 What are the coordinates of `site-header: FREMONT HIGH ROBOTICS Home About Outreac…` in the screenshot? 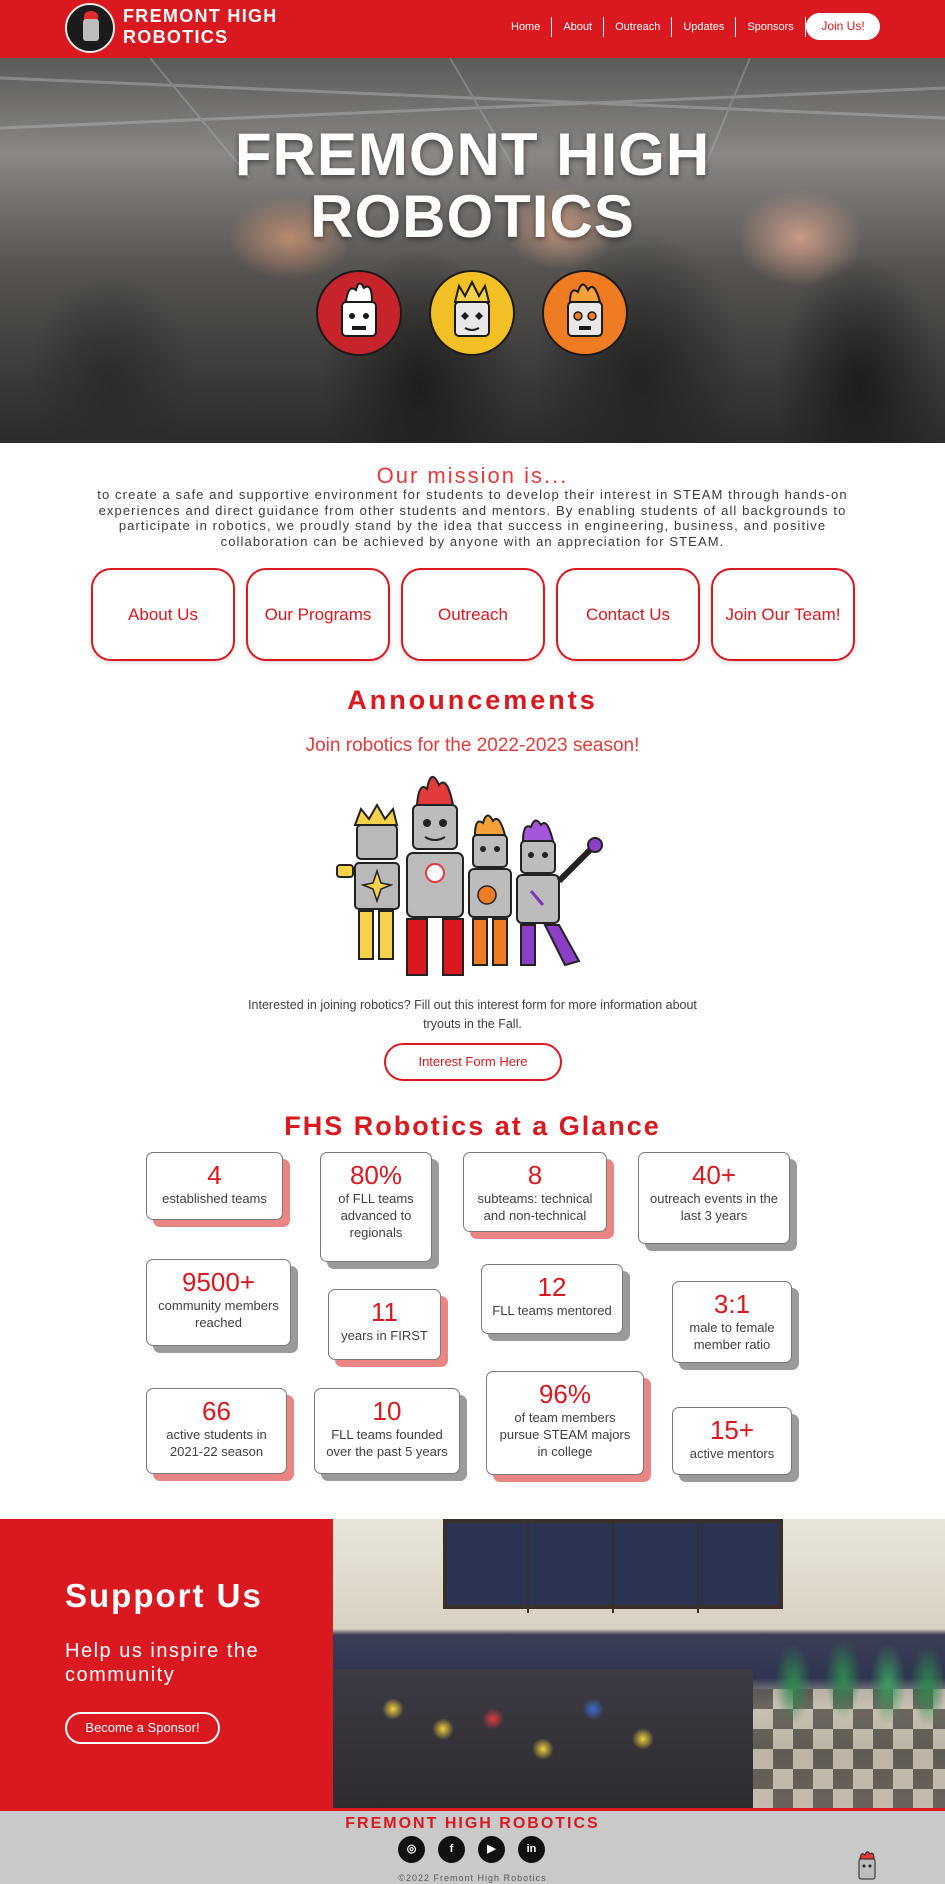 It's located at (472, 29).